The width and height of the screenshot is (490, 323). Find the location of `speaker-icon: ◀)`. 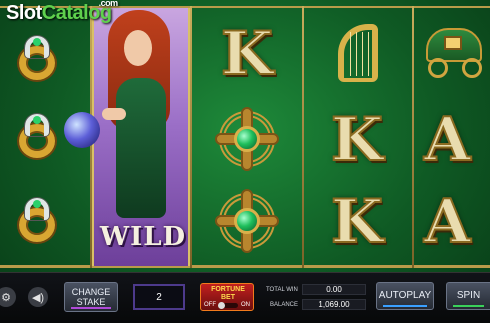

speaker-icon: ◀) is located at coordinates (38, 297).